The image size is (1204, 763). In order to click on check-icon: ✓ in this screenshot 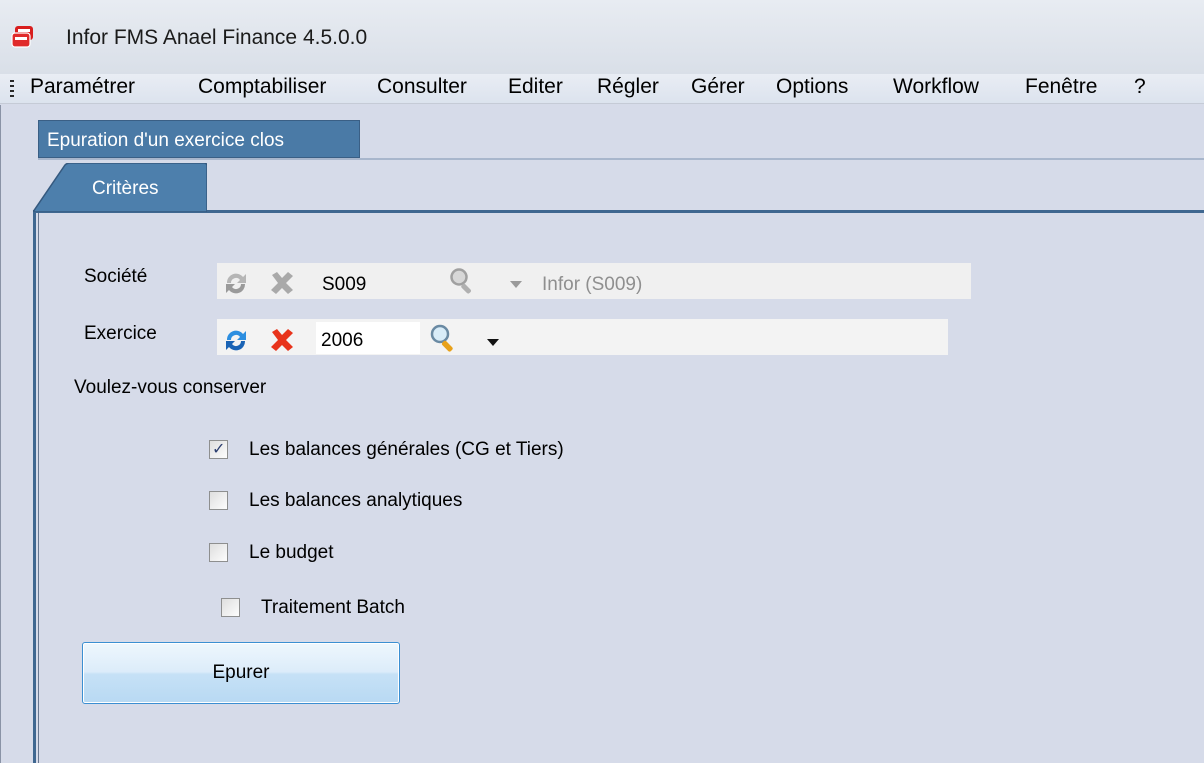, I will do `click(219, 449)`.